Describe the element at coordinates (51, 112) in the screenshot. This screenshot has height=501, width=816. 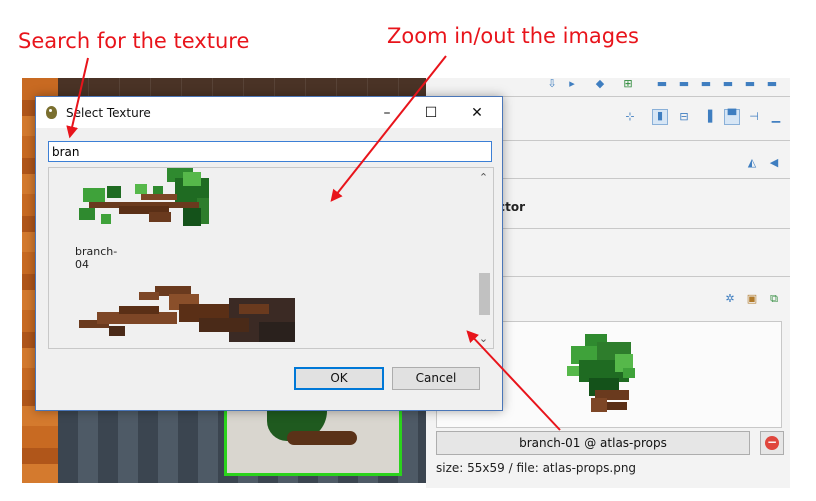
I see `app-icon` at that location.